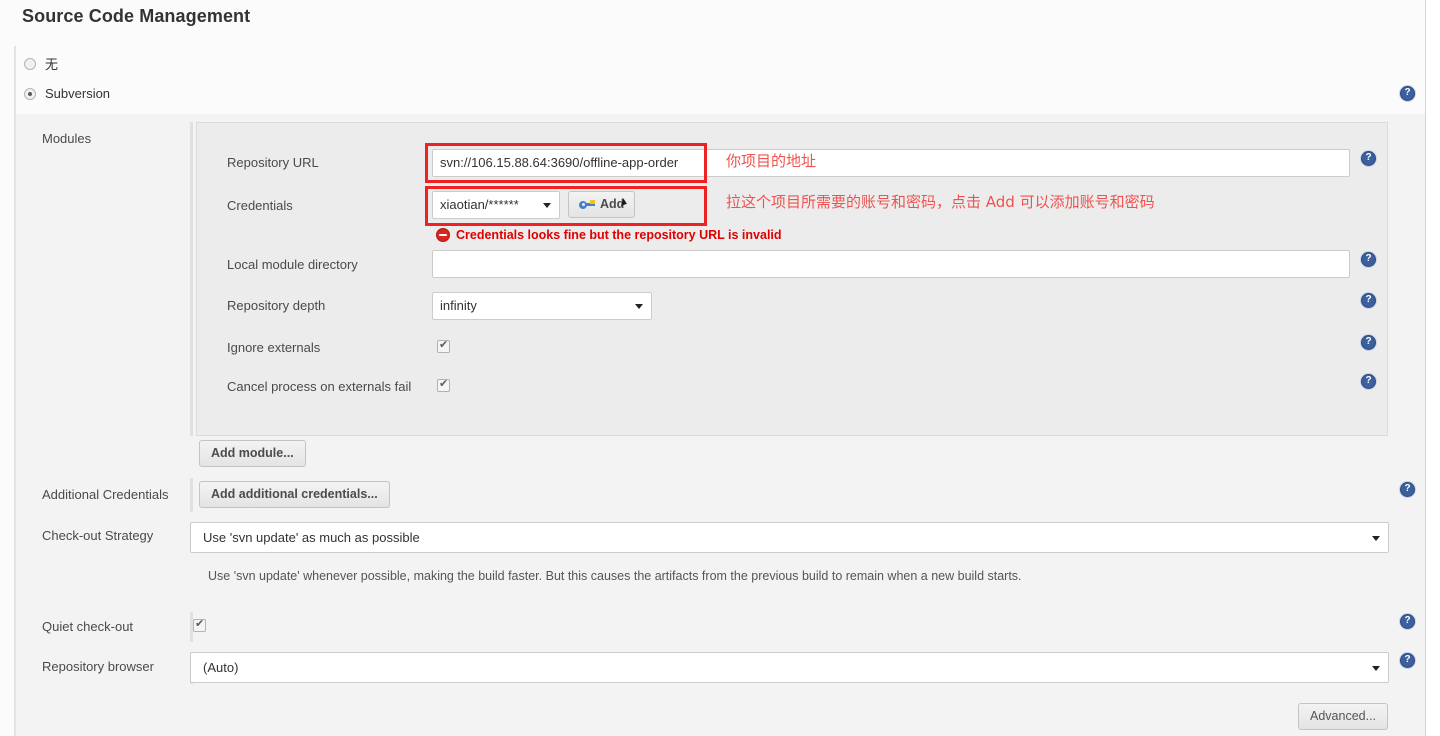 The height and width of the screenshot is (736, 1440). Describe the element at coordinates (260, 205) in the screenshot. I see `credentials-label: Credentials` at that location.